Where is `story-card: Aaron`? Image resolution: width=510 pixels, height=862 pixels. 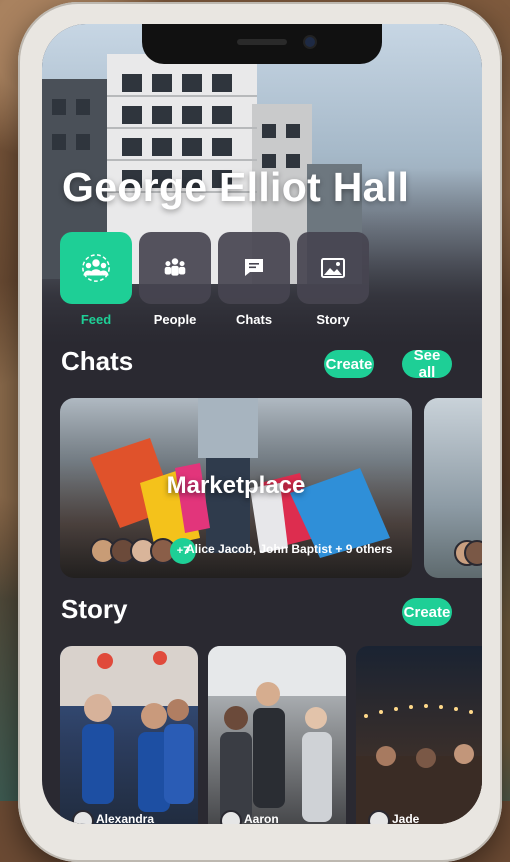
story-card: Aaron is located at coordinates (277, 735).